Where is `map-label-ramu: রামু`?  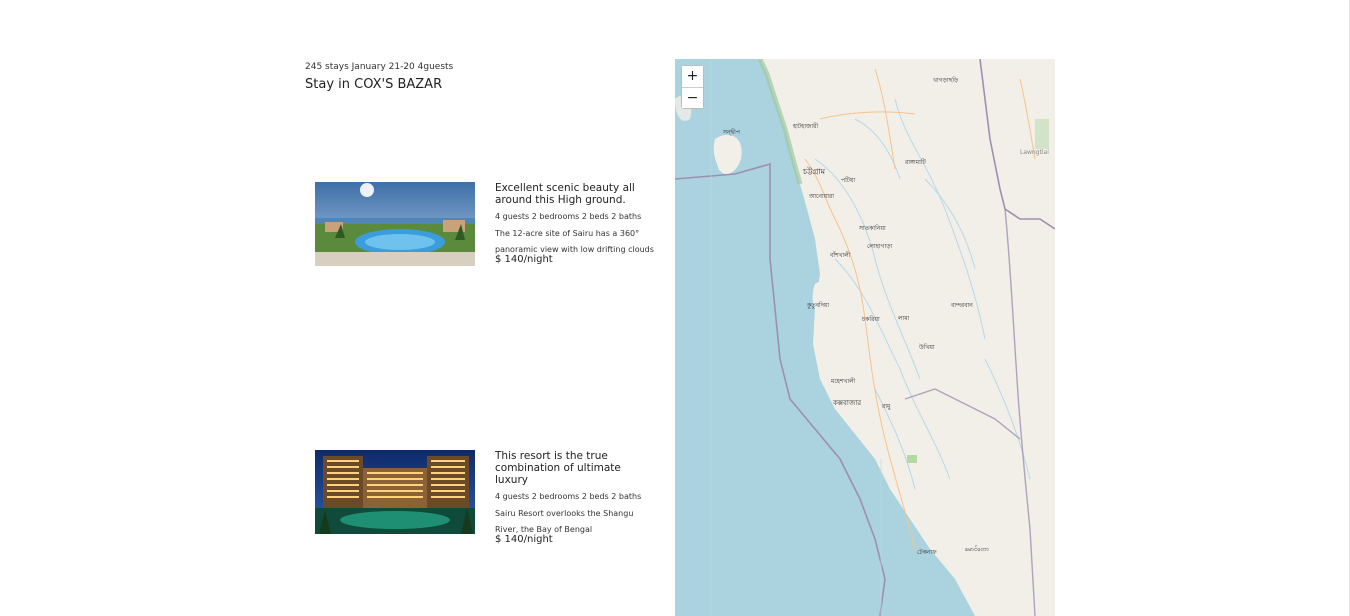
map-label-ramu: রামু is located at coordinates (886, 406).